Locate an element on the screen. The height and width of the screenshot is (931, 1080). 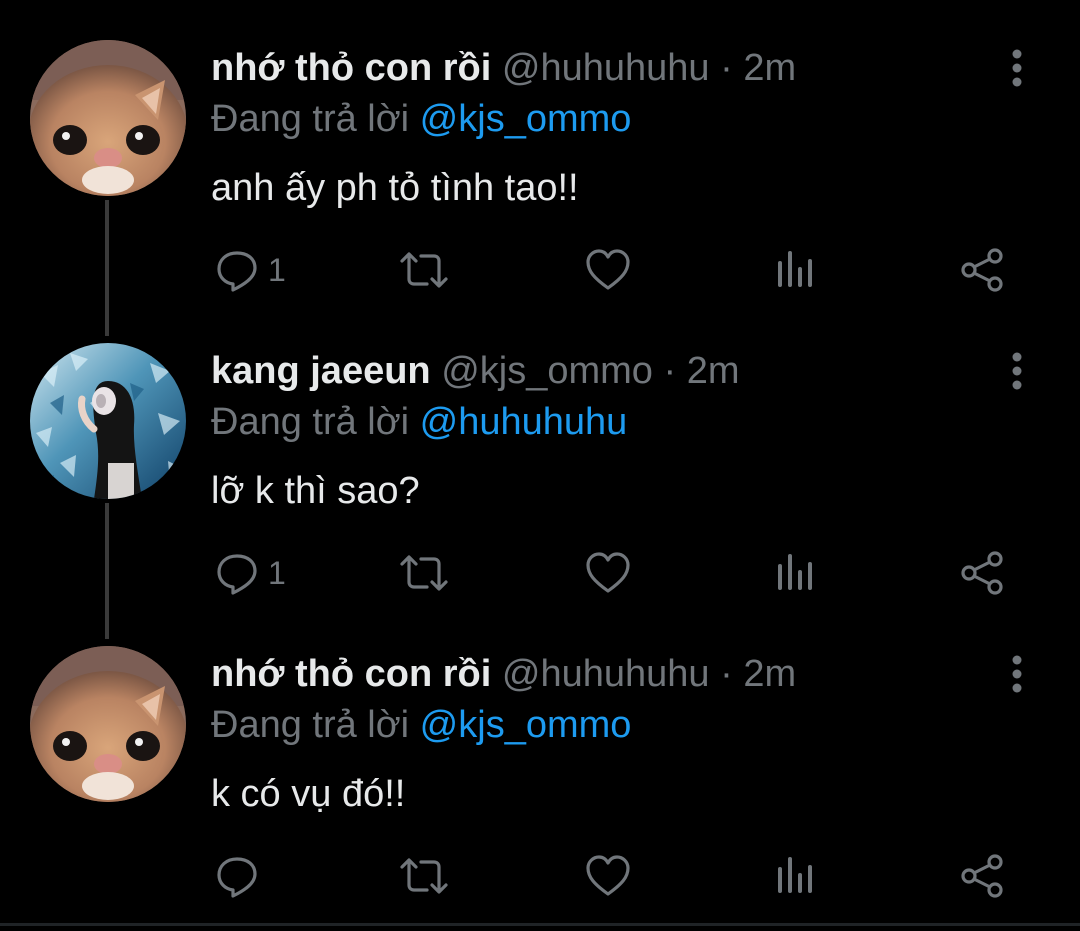
replying-to: Đang trả lời @huhuhuhu is located at coordinates (419, 422).